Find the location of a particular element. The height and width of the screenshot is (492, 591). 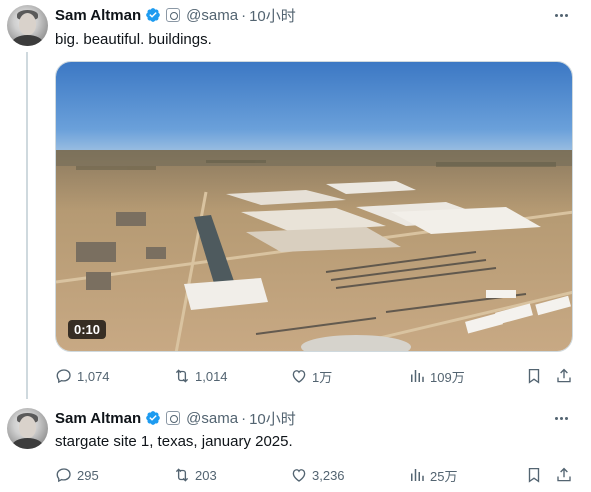

views-button: 25万 is located at coordinates (432, 475).